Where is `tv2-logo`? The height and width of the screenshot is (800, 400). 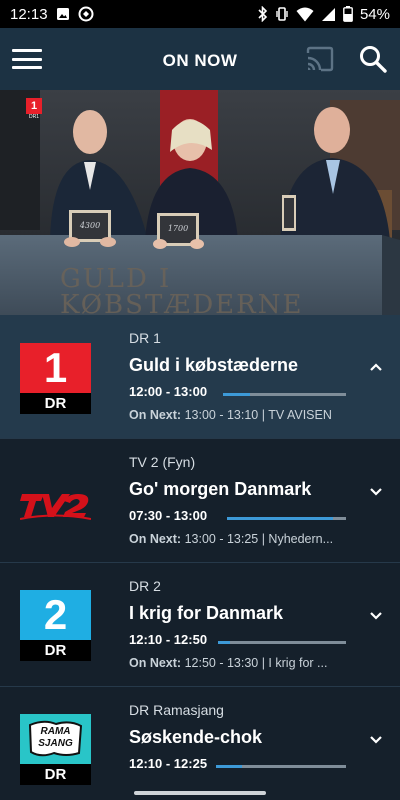 tv2-logo is located at coordinates (55, 502).